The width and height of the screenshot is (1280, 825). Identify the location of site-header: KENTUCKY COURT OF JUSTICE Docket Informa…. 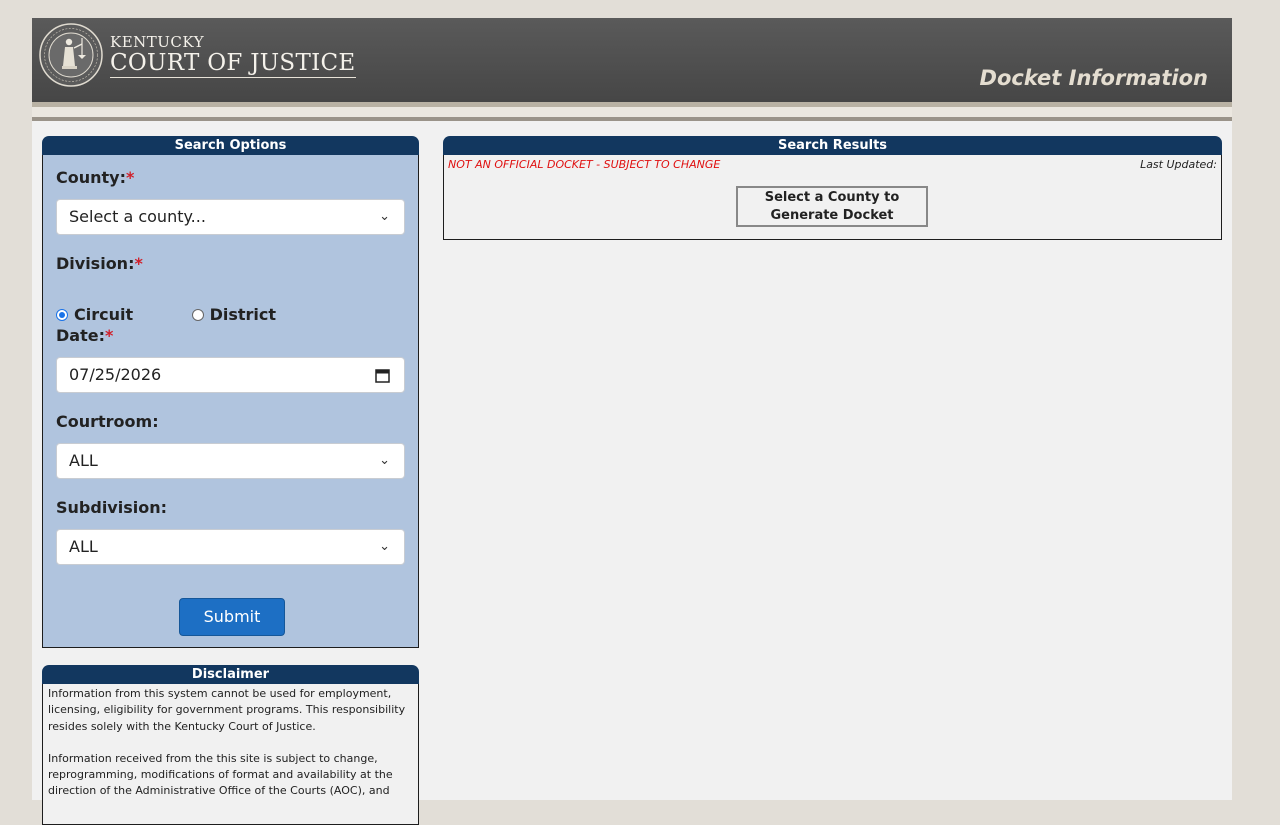
(632, 60).